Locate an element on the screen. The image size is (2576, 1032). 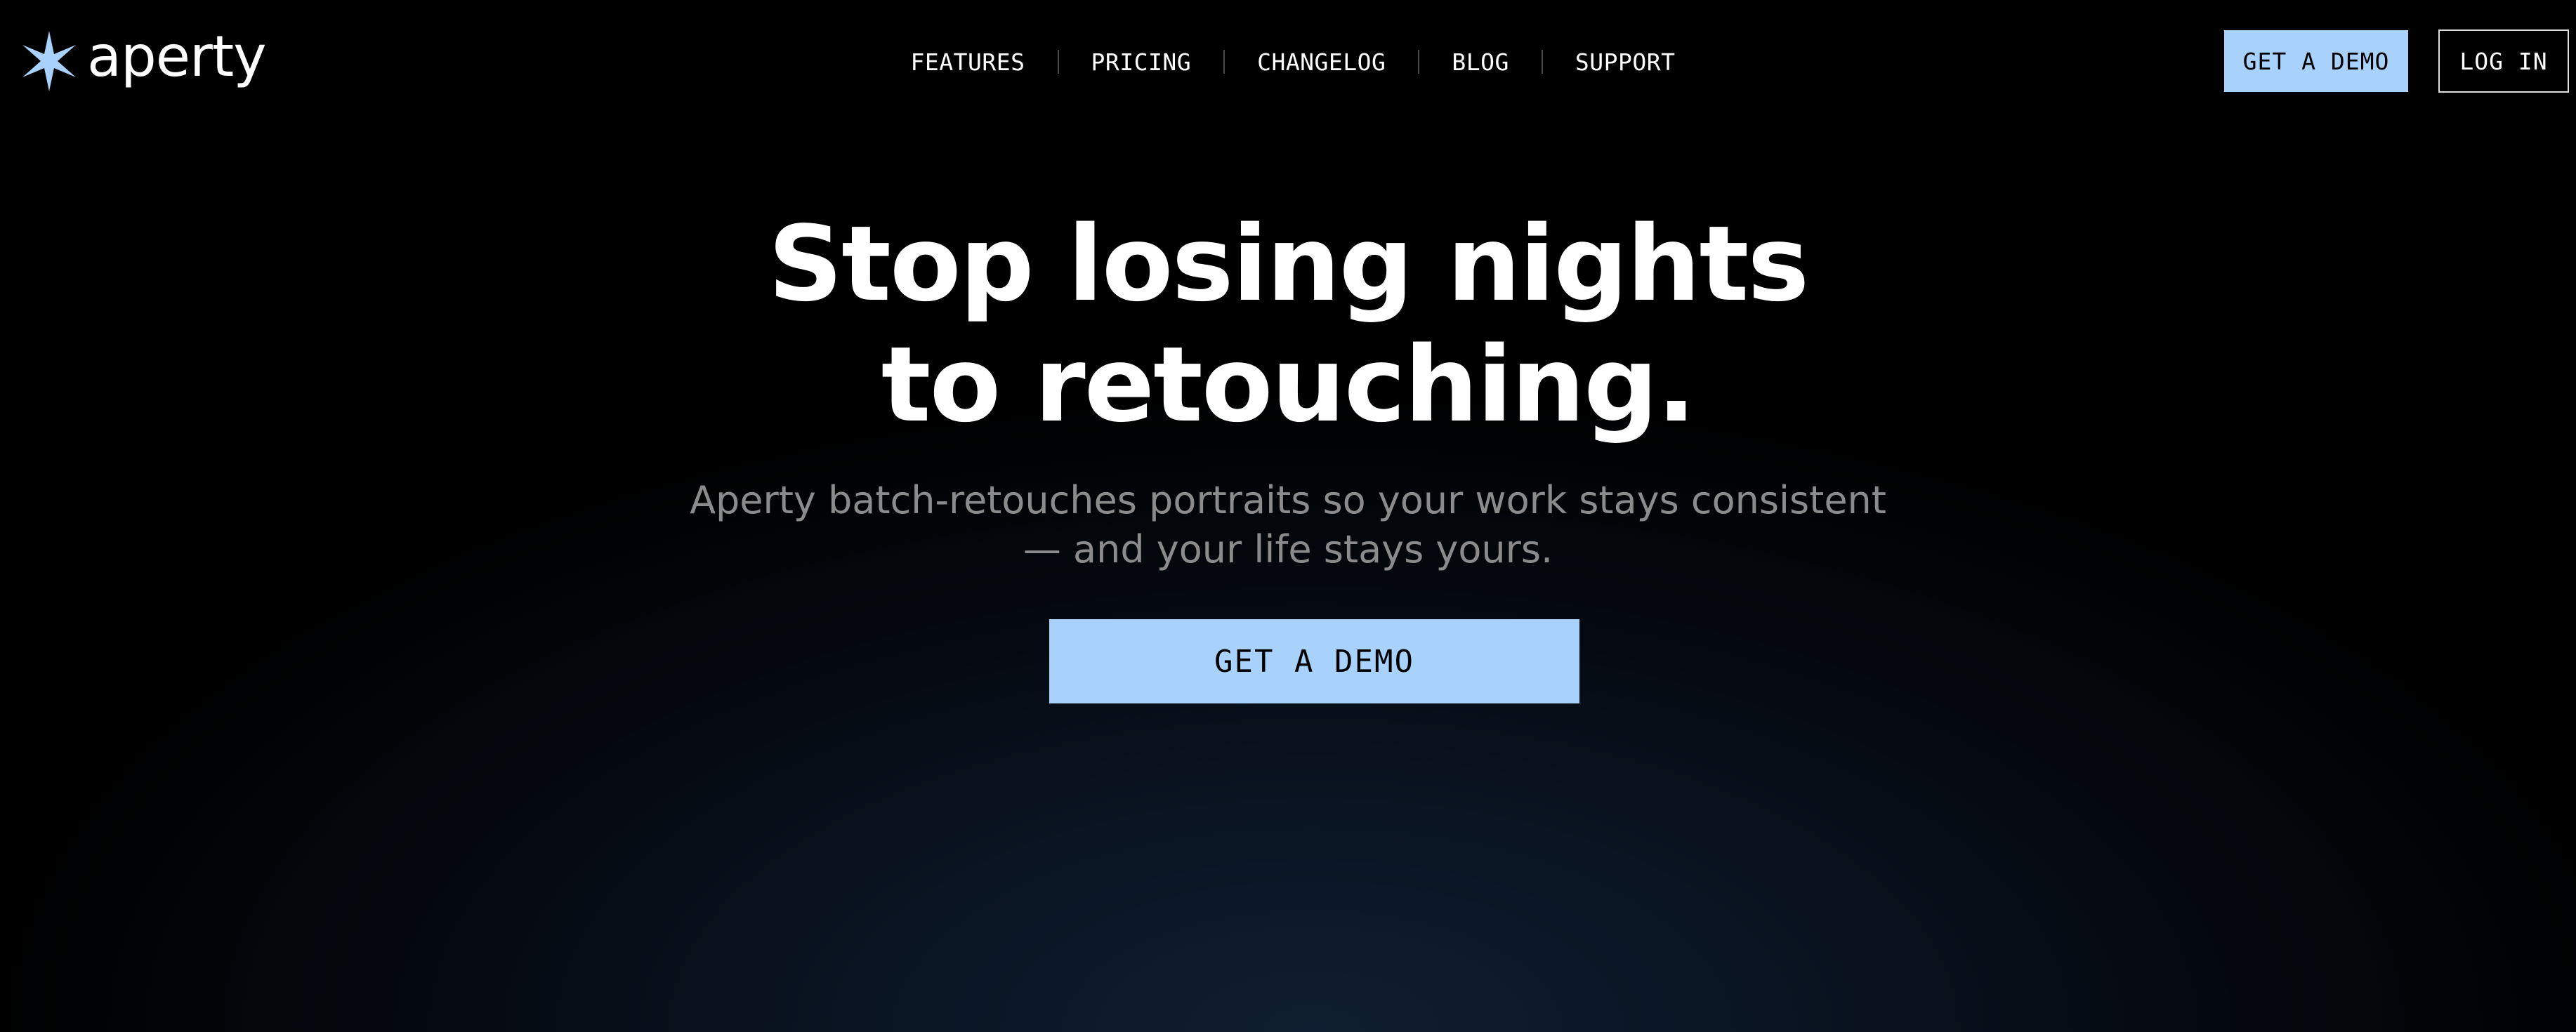
brand-name: aperty is located at coordinates (177, 56).